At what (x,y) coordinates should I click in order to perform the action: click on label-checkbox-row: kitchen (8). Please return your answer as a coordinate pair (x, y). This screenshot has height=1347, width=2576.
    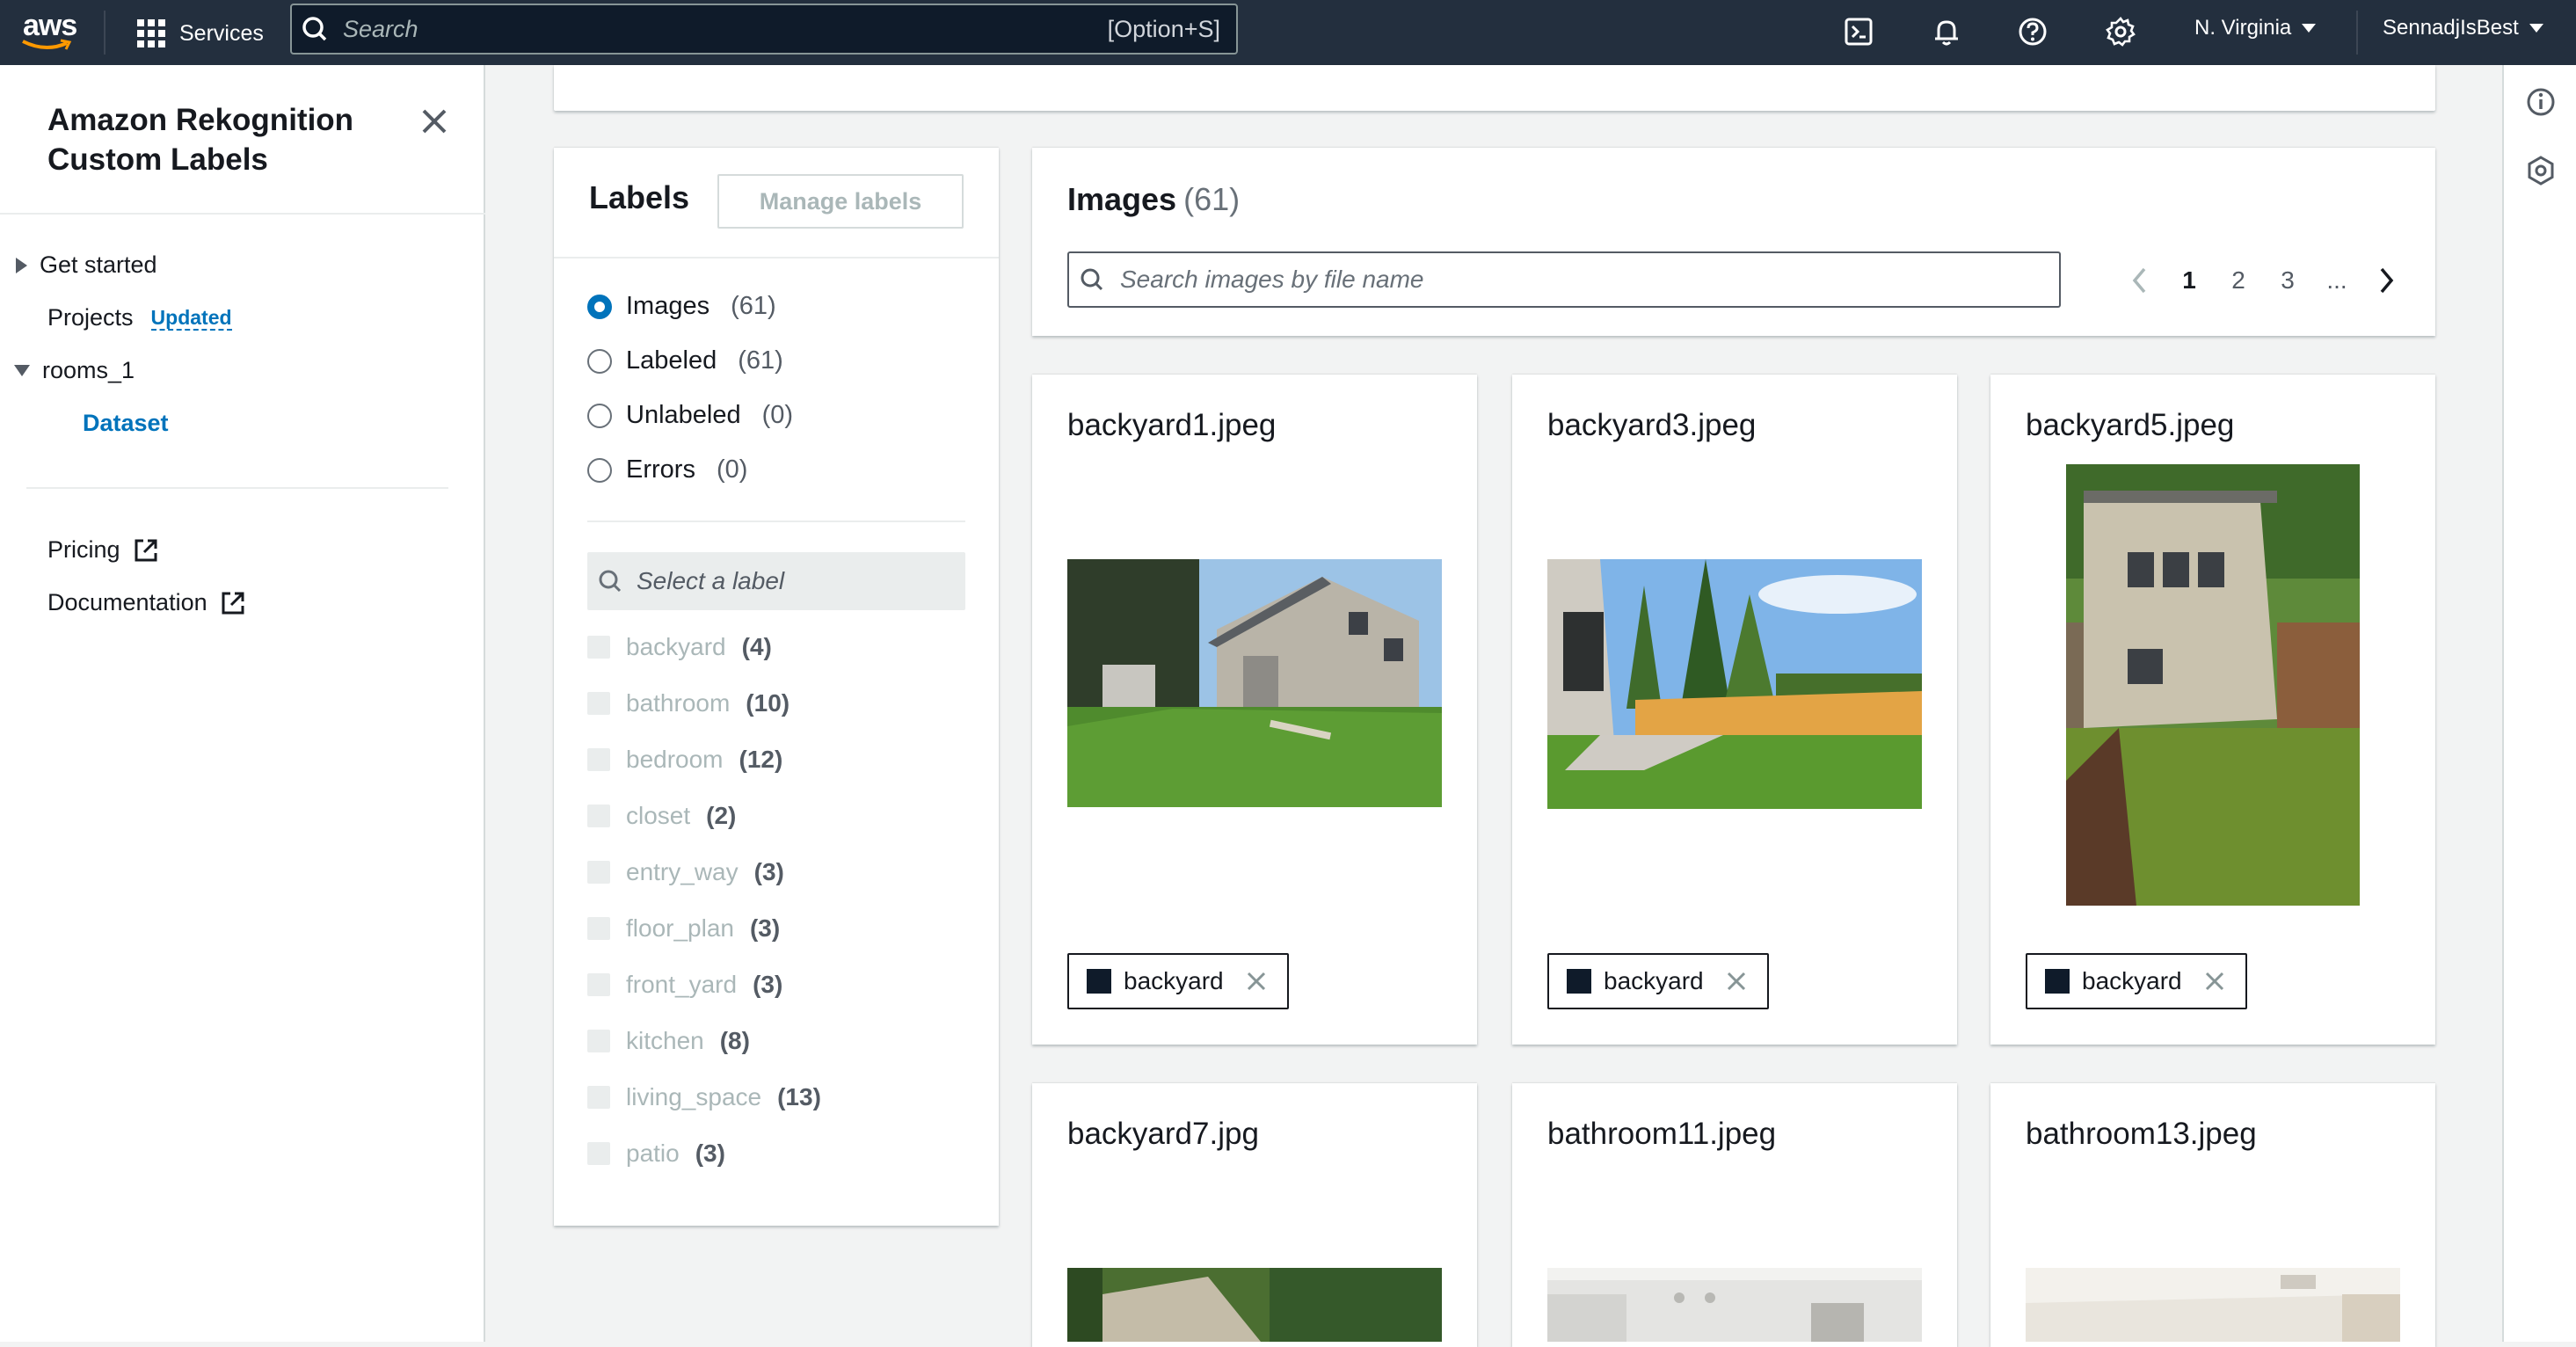
    Looking at the image, I should click on (668, 1041).